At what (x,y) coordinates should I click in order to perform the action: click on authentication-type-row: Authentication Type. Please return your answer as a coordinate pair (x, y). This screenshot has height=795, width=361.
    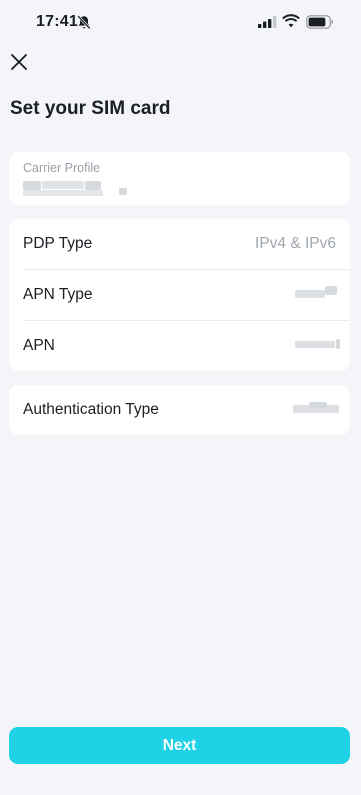
    Looking at the image, I should click on (179, 410).